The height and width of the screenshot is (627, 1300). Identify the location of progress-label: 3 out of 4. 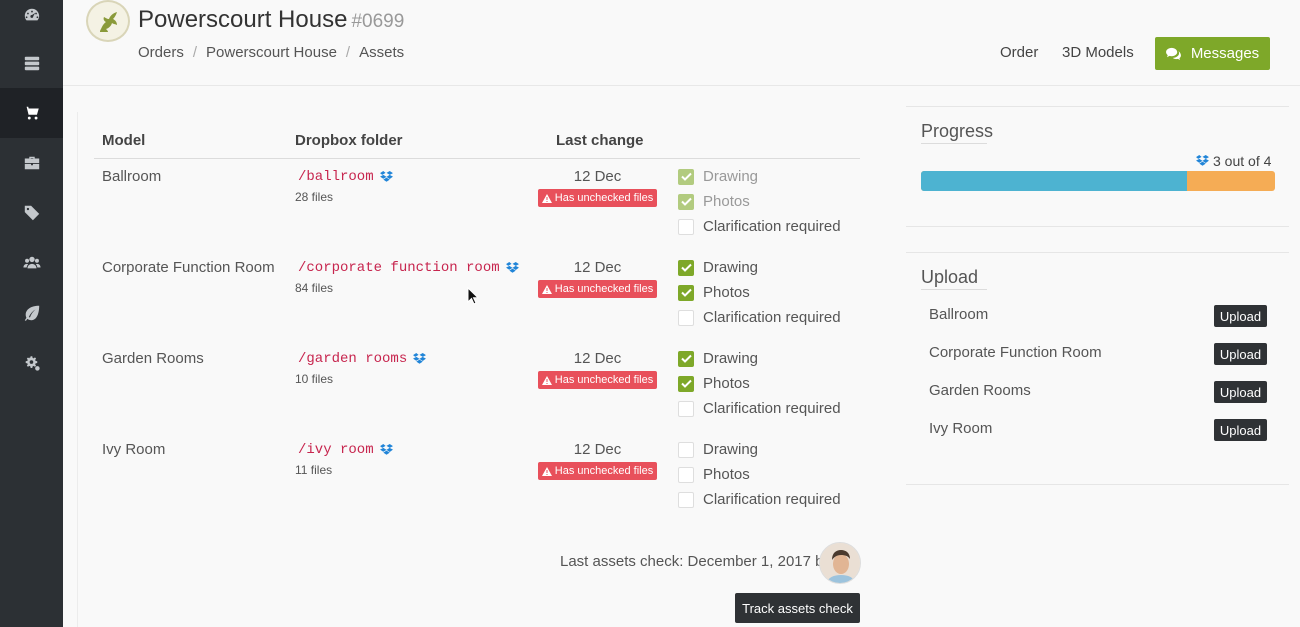
(1233, 161).